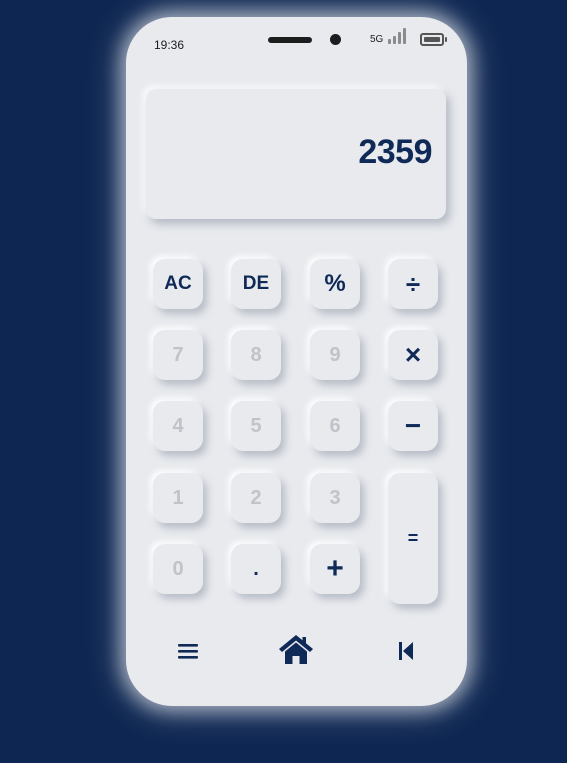 This screenshot has width=567, height=763. What do you see at coordinates (256, 569) in the screenshot?
I see `decimal-button: .` at bounding box center [256, 569].